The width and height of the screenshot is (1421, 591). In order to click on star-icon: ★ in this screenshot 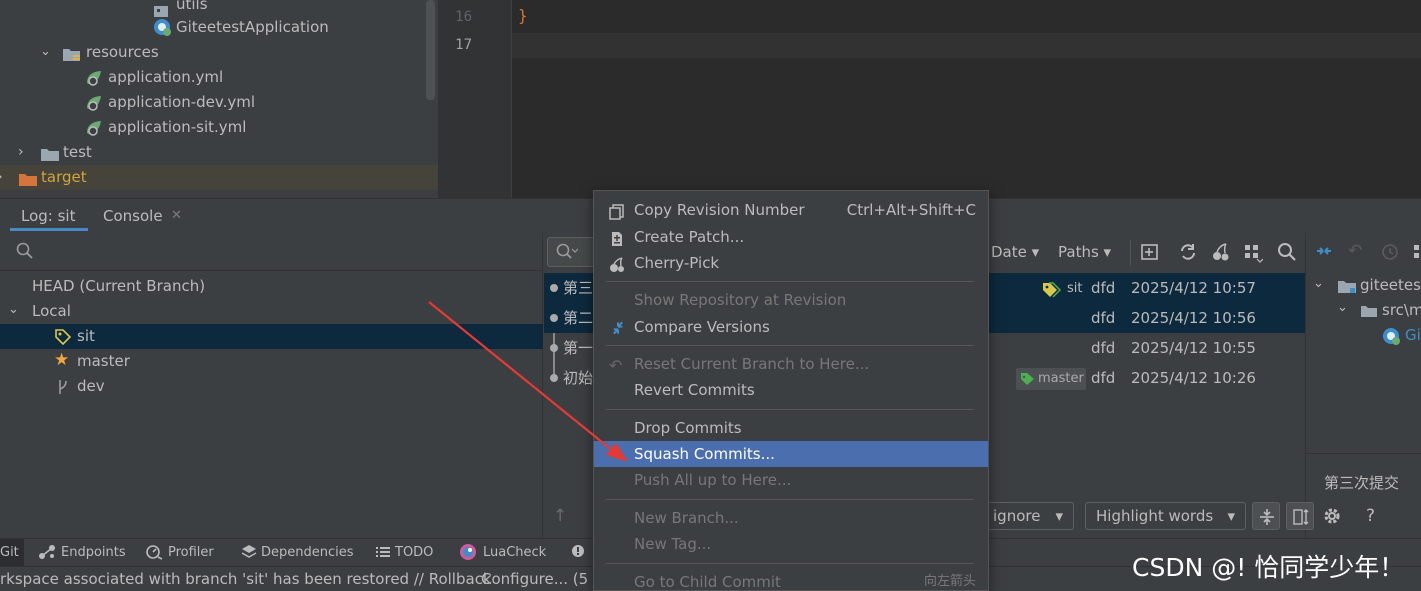, I will do `click(62, 360)`.